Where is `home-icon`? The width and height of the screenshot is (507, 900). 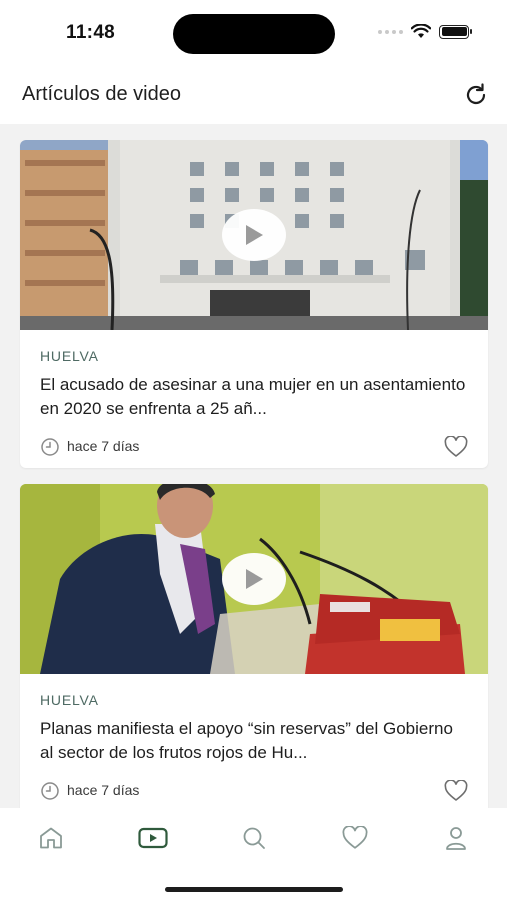
home-icon is located at coordinates (51, 838).